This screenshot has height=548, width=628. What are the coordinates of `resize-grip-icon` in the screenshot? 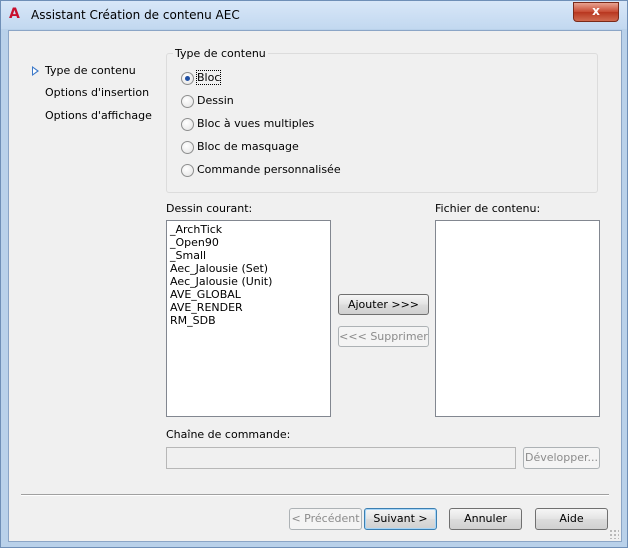 It's located at (614, 534).